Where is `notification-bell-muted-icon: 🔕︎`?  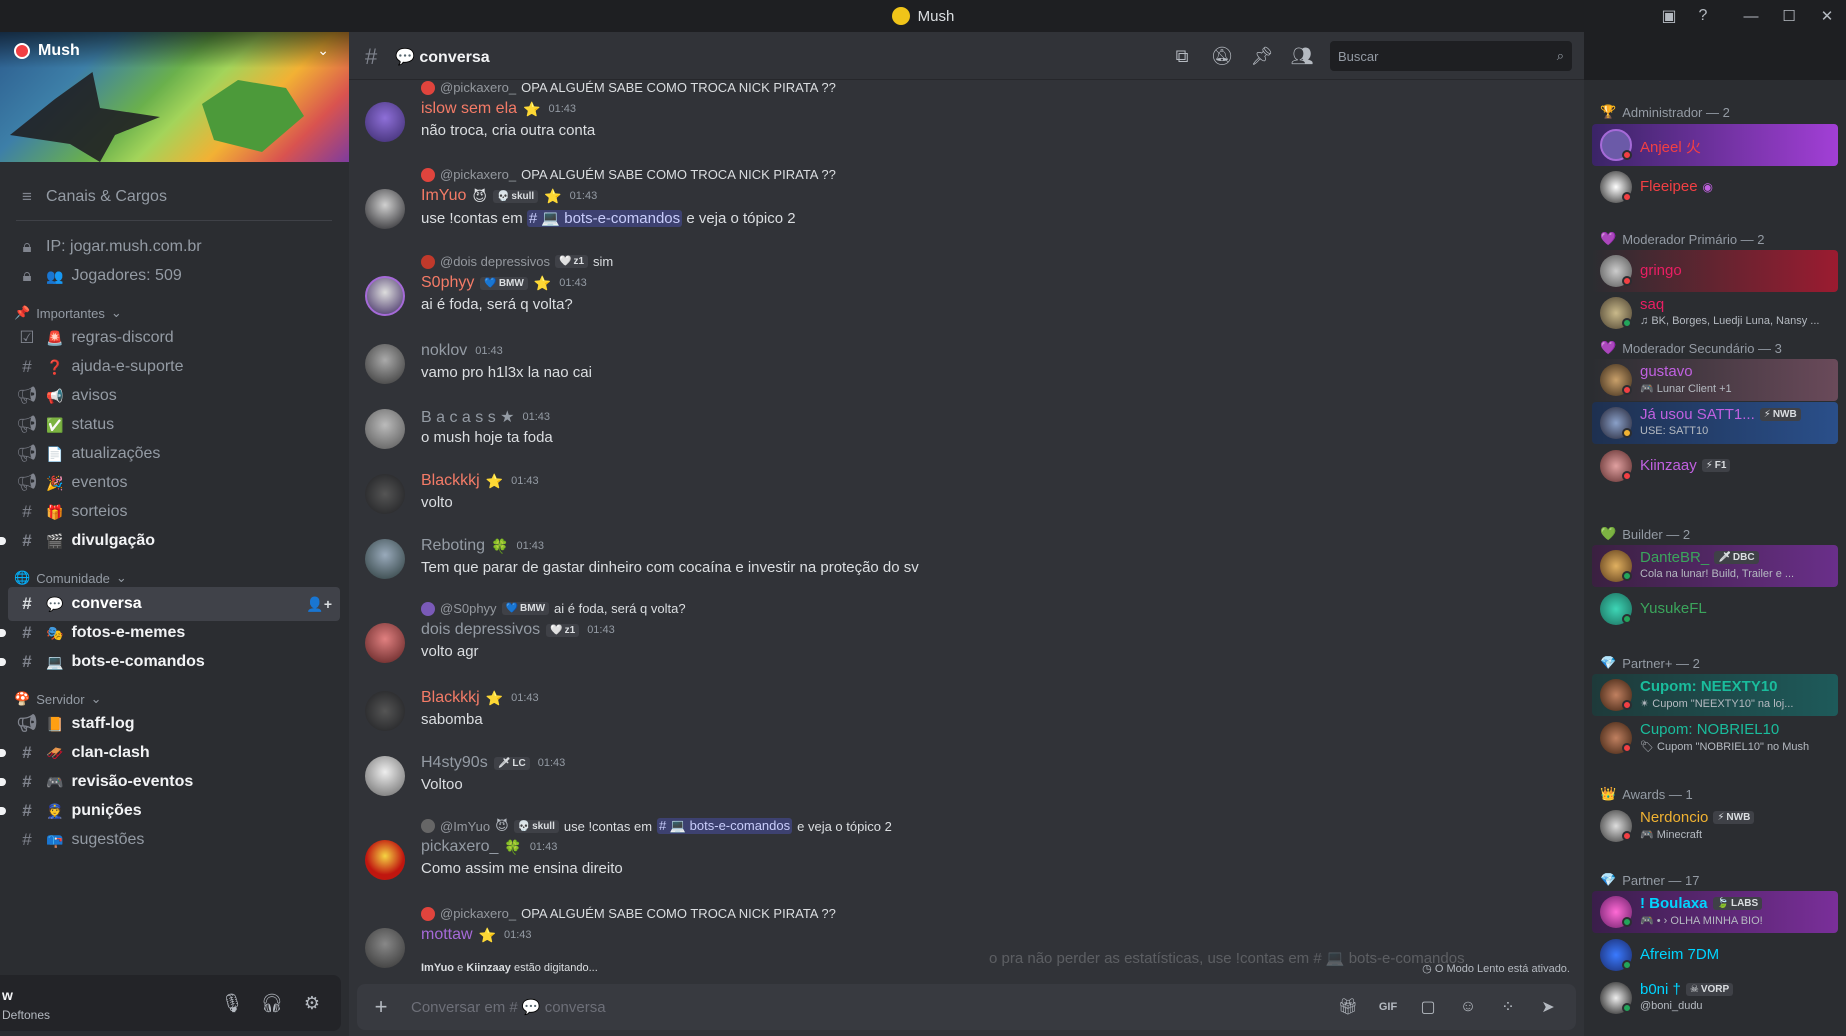
notification-bell-muted-icon: 🔕︎ is located at coordinates (1222, 56).